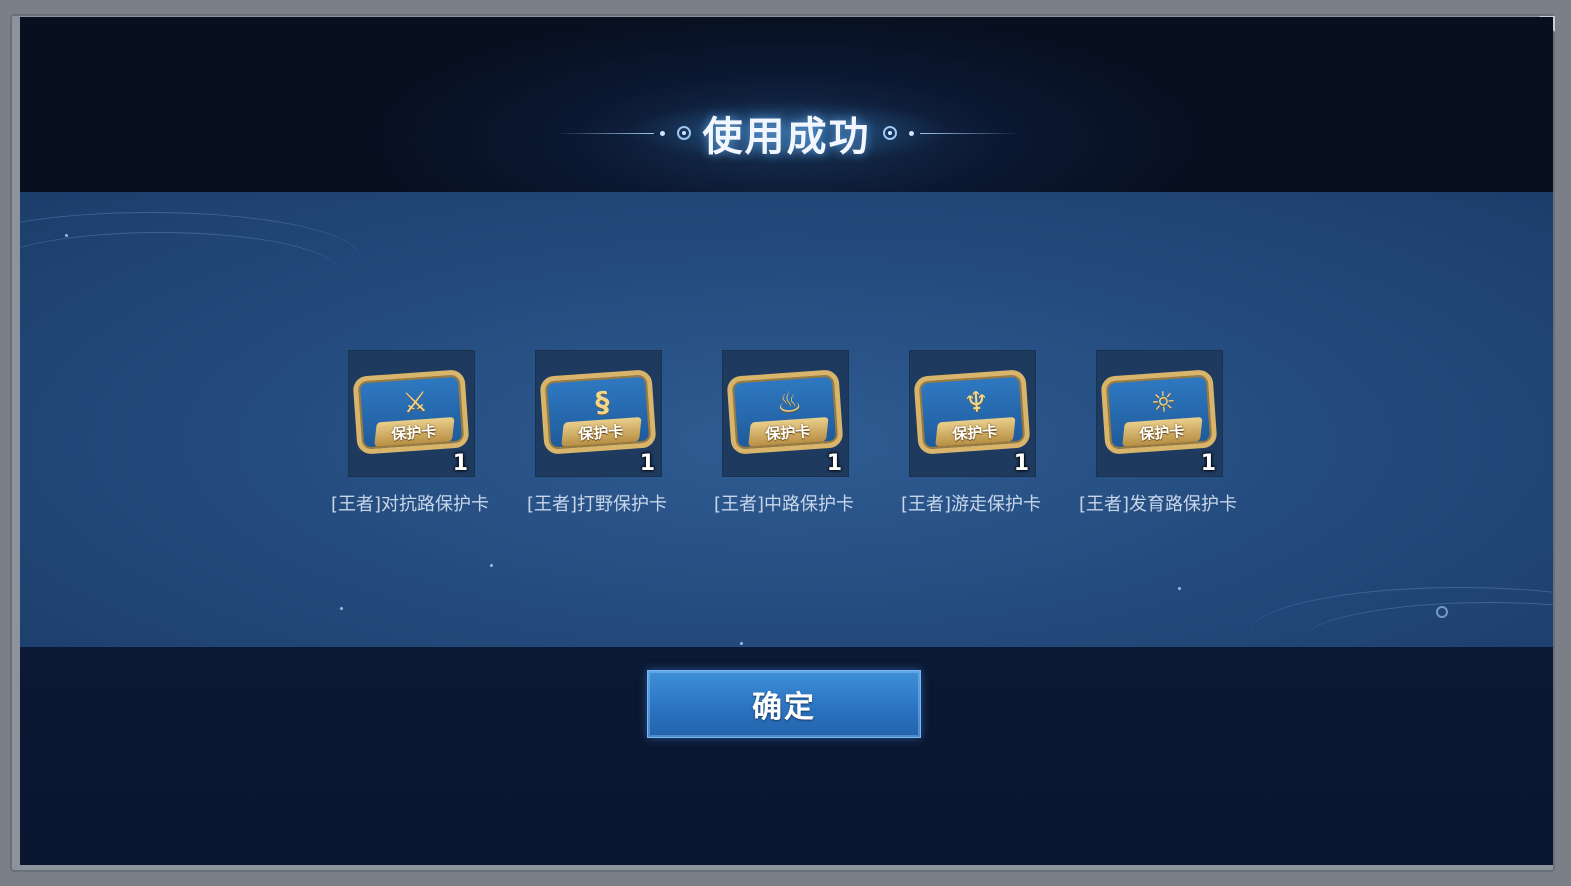 Image resolution: width=1571 pixels, height=886 pixels. Describe the element at coordinates (415, 402) in the screenshot. I see `crossed-swords-icon: ⚔` at that location.